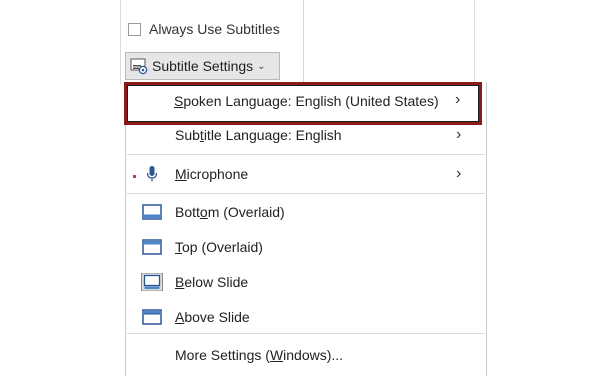  Describe the element at coordinates (152, 174) in the screenshot. I see `microphone-icon` at that location.